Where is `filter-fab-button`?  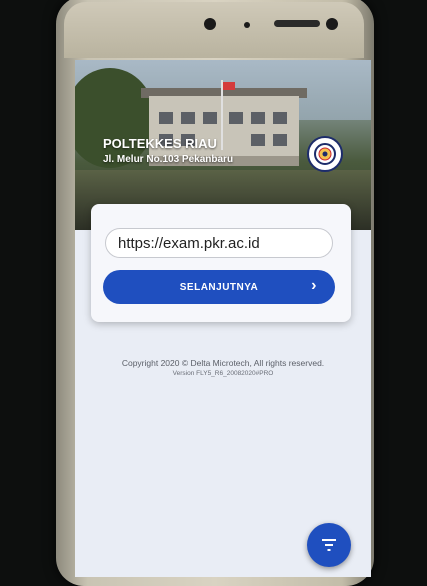
filter-fab-button is located at coordinates (329, 545).